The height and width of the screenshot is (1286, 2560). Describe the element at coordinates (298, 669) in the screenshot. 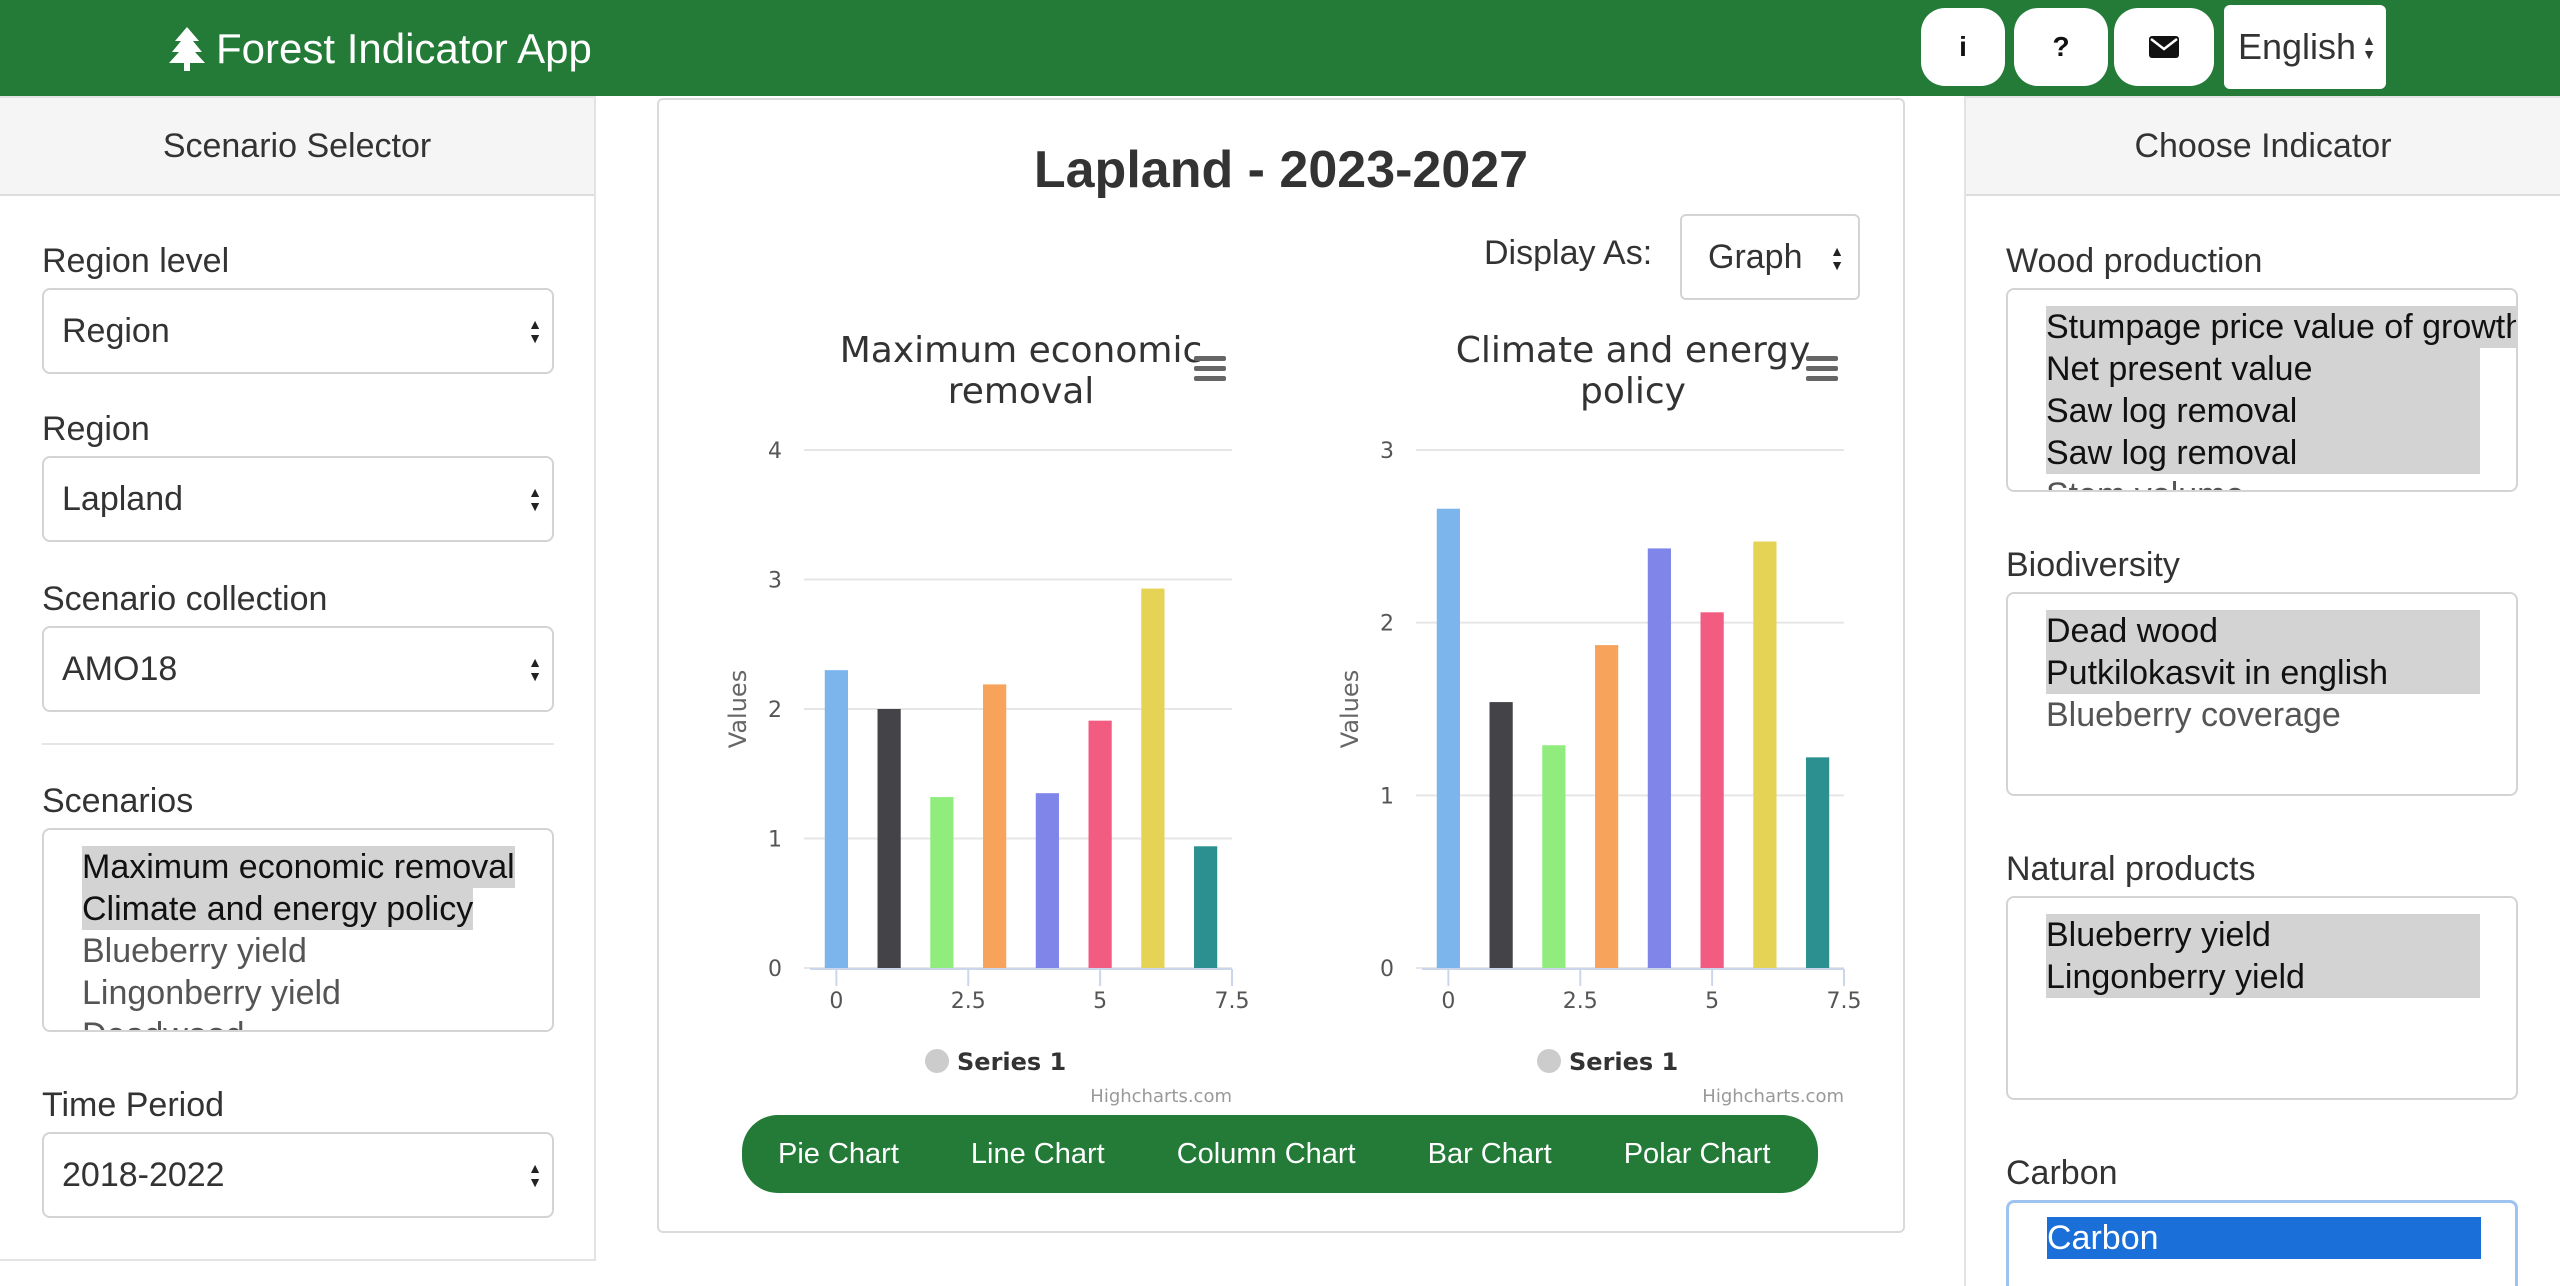

I see `scenario-collection-select: AMO18 ▲ ▼` at that location.